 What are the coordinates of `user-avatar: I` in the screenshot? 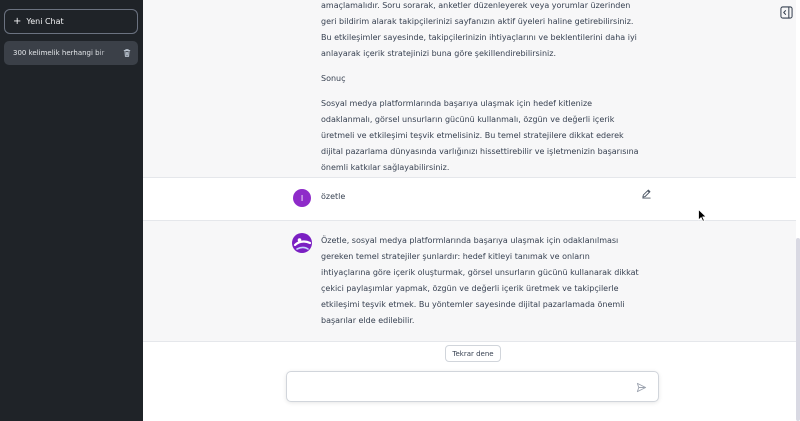 It's located at (302, 198).